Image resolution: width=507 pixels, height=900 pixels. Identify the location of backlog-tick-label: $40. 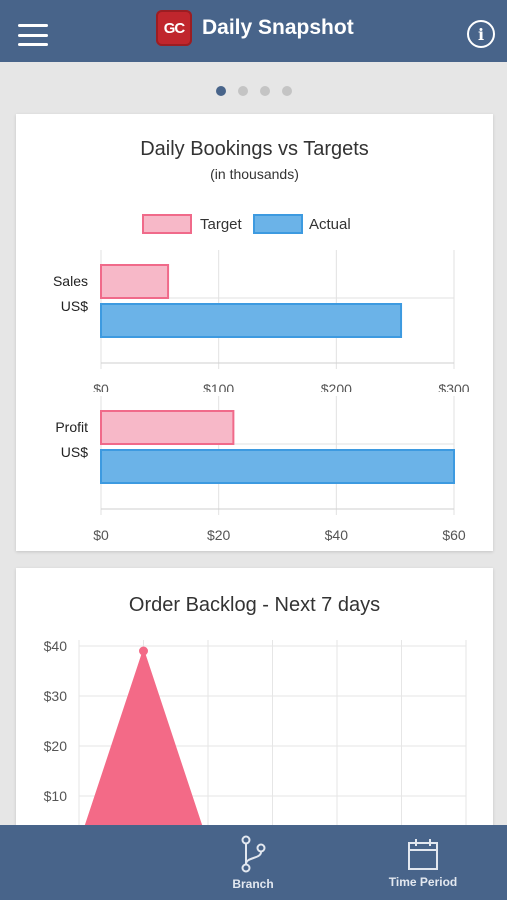
(56, 646).